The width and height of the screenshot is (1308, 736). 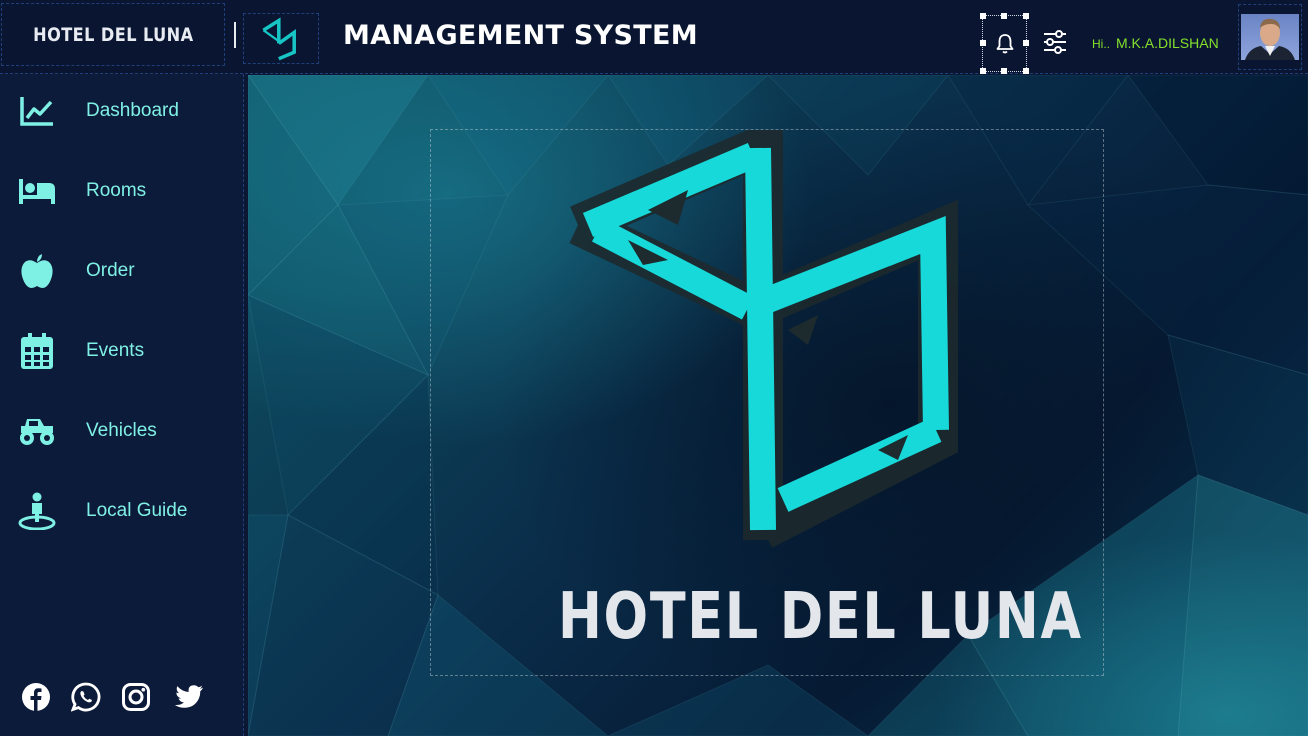 What do you see at coordinates (1055, 42) in the screenshot?
I see `sliders-icon` at bounding box center [1055, 42].